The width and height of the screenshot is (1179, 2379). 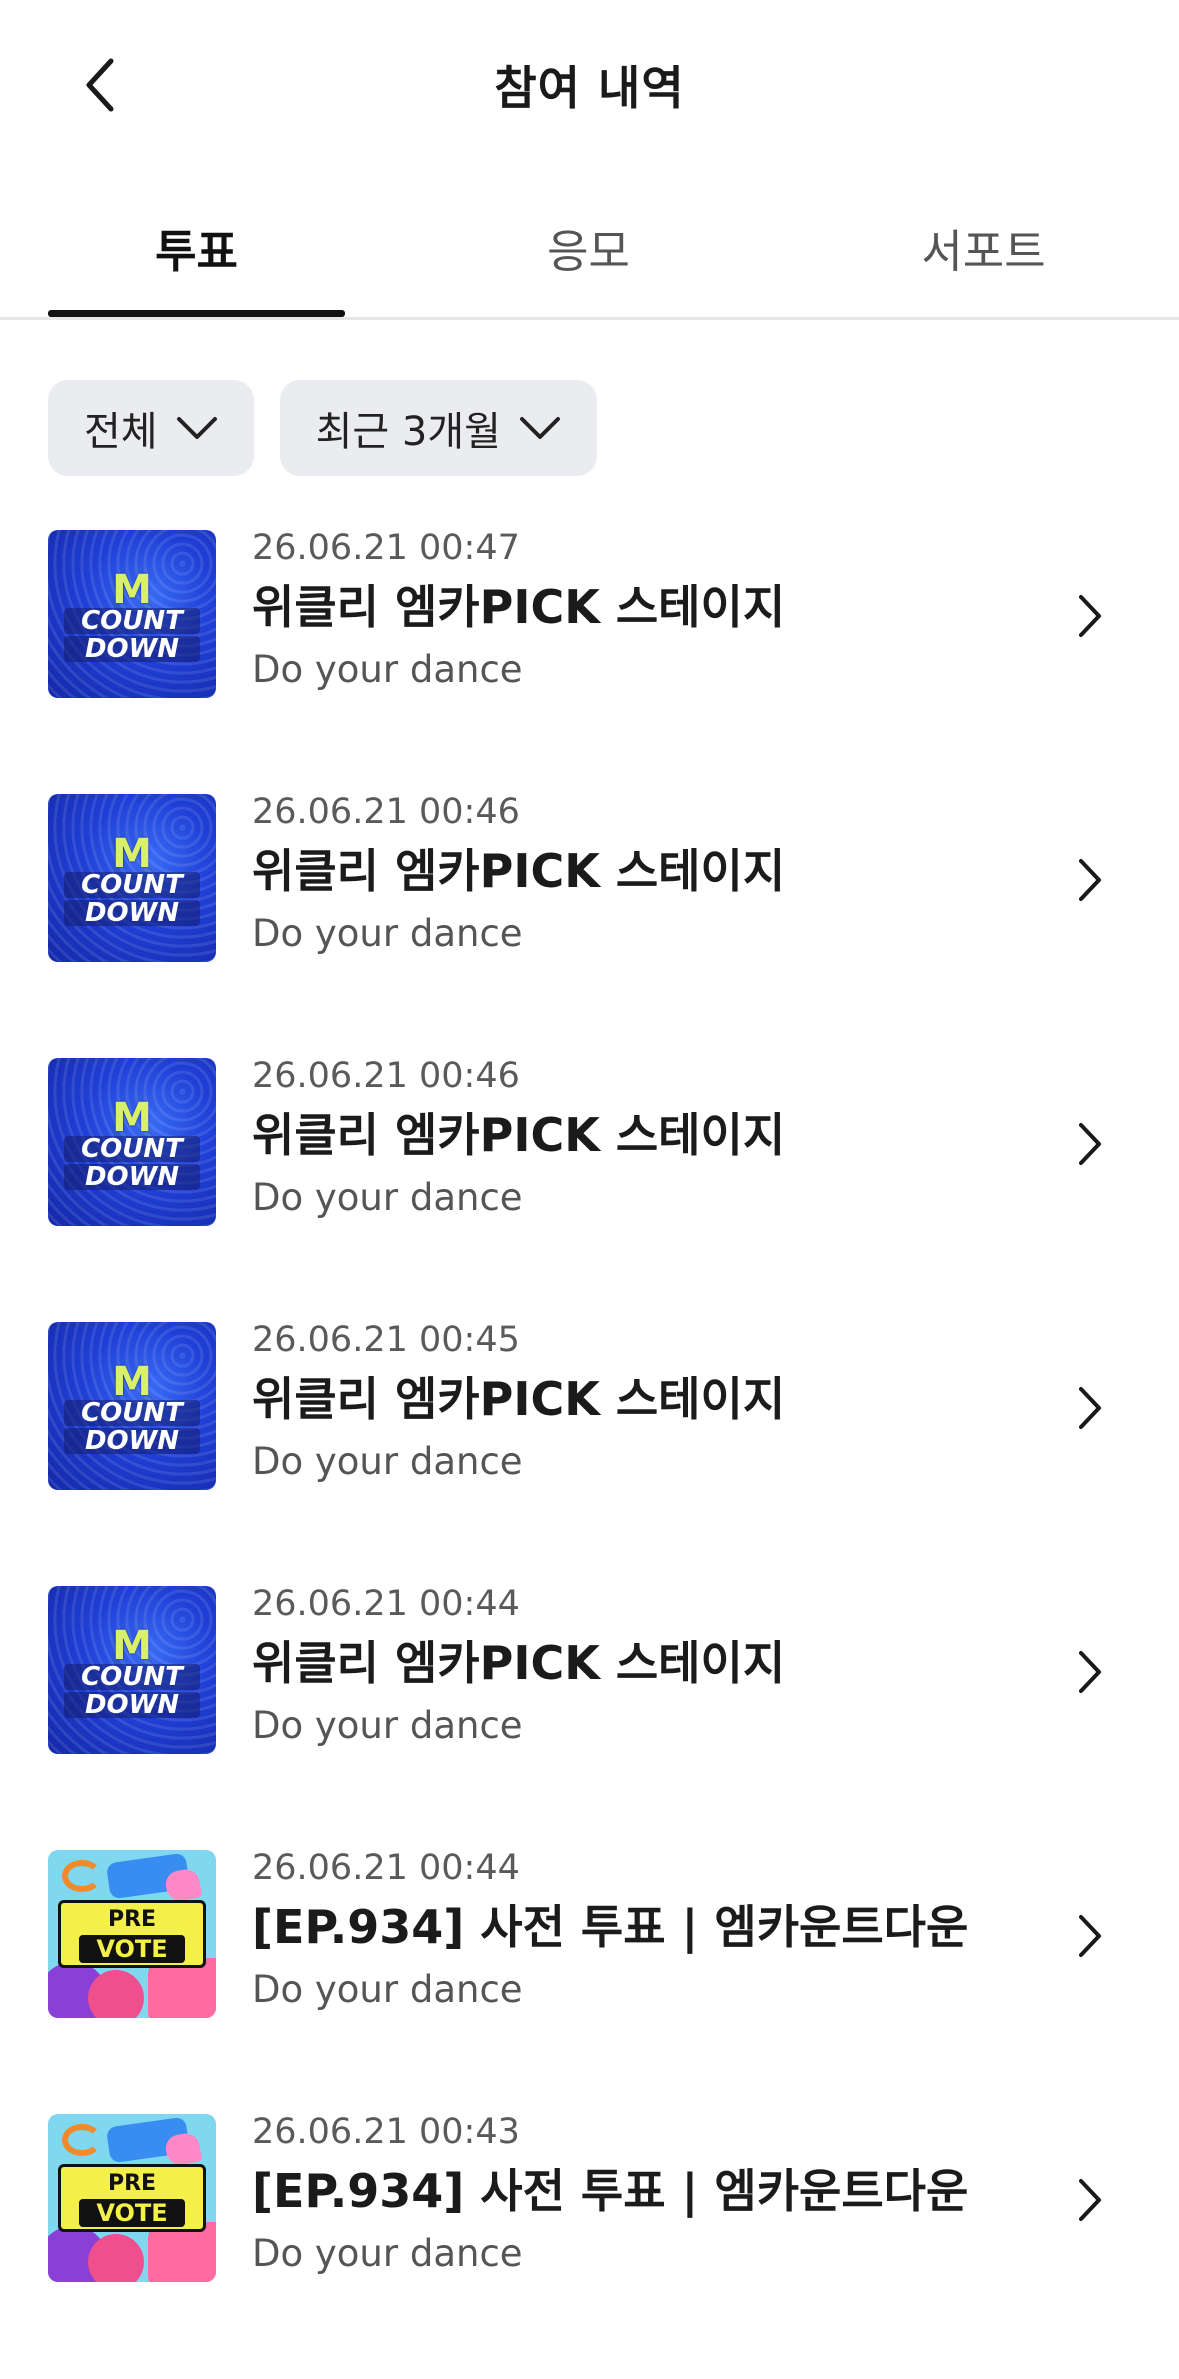 I want to click on period-filter-label: 최근 3개월, so click(x=408, y=432).